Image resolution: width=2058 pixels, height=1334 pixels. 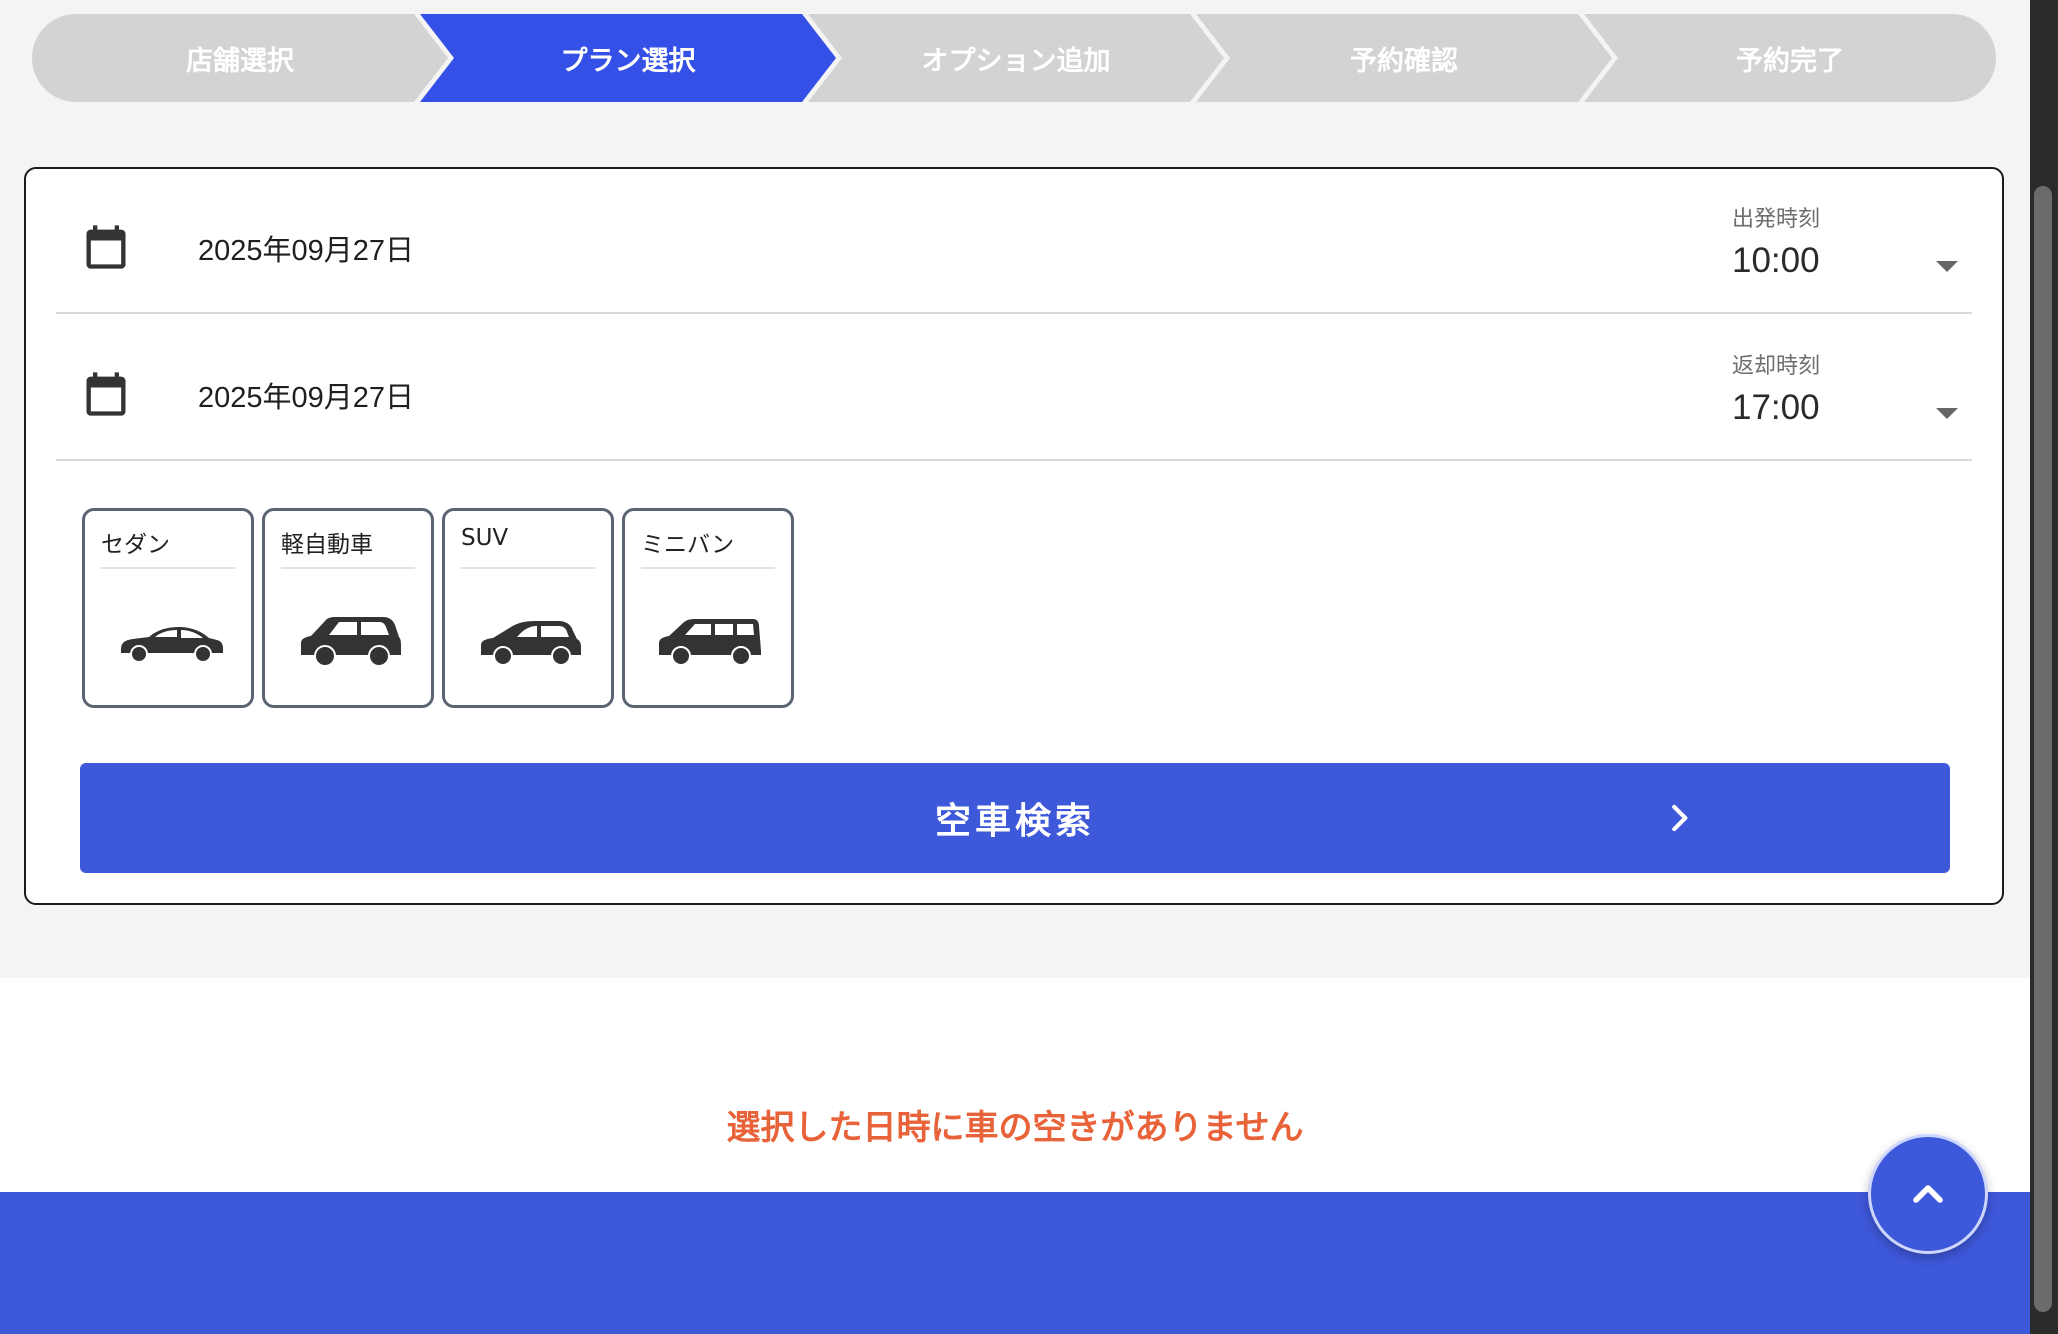 I want to click on suv-car-icon, so click(x=531, y=643).